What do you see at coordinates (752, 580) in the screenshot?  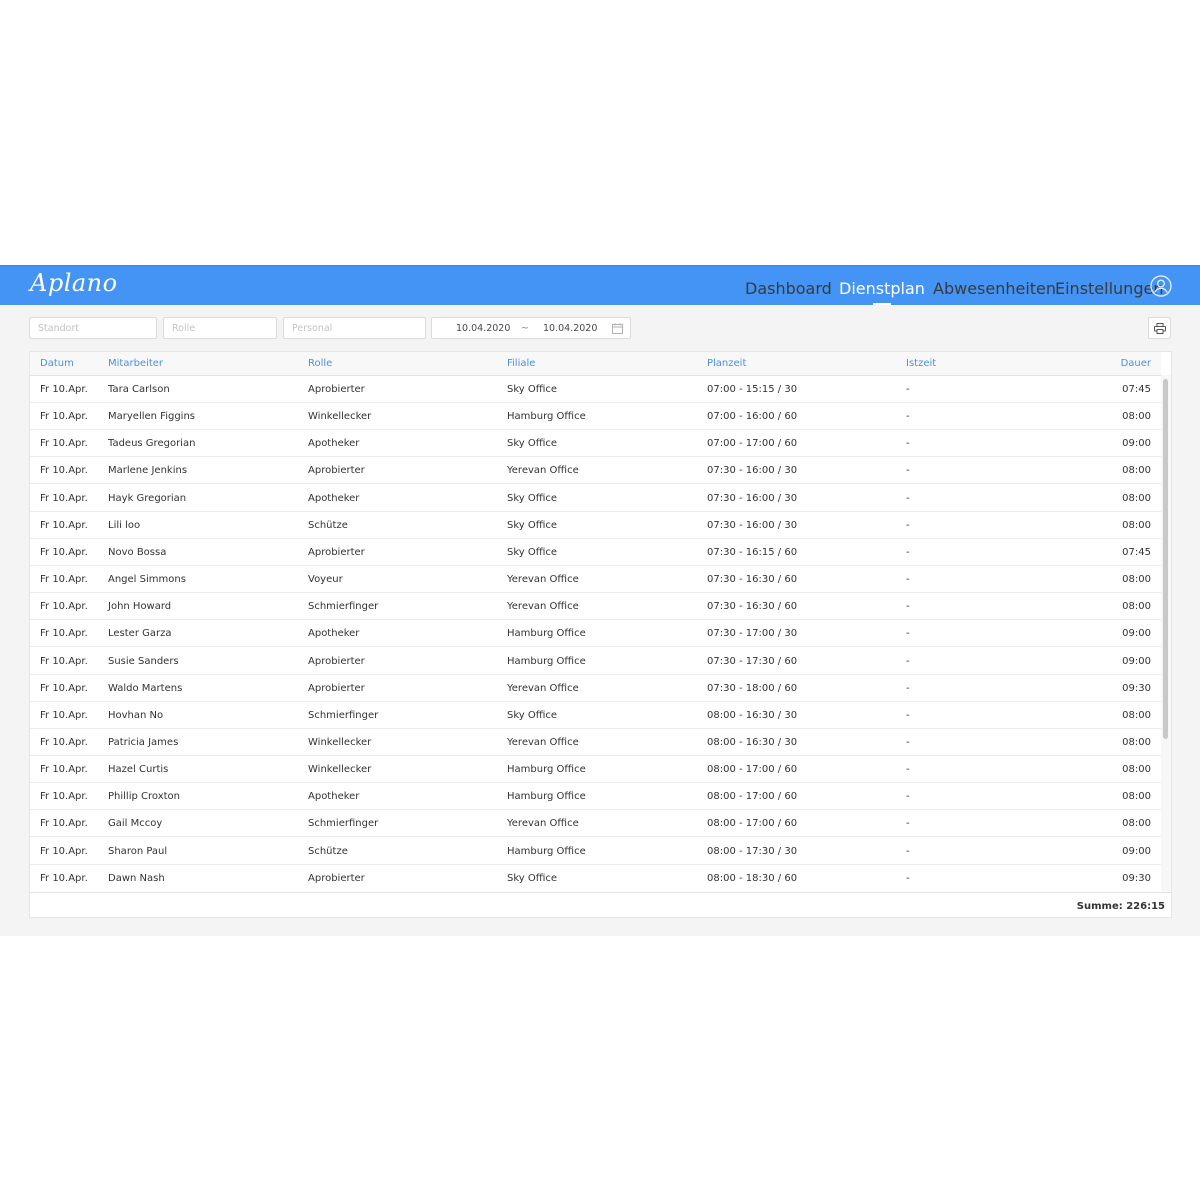 I see `cell-planzeit: 07:30 - 16:30 / 60` at bounding box center [752, 580].